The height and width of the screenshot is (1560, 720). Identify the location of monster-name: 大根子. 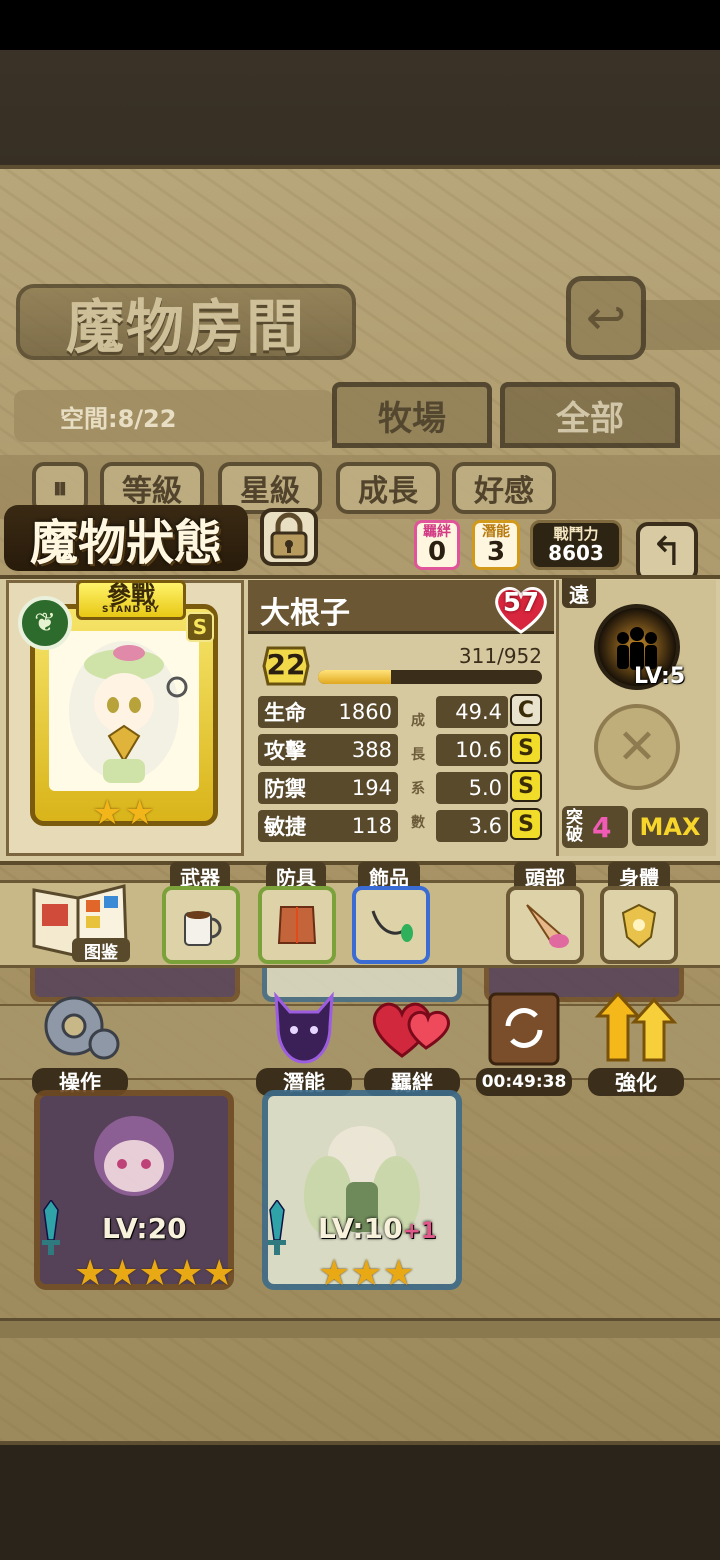
(305, 613).